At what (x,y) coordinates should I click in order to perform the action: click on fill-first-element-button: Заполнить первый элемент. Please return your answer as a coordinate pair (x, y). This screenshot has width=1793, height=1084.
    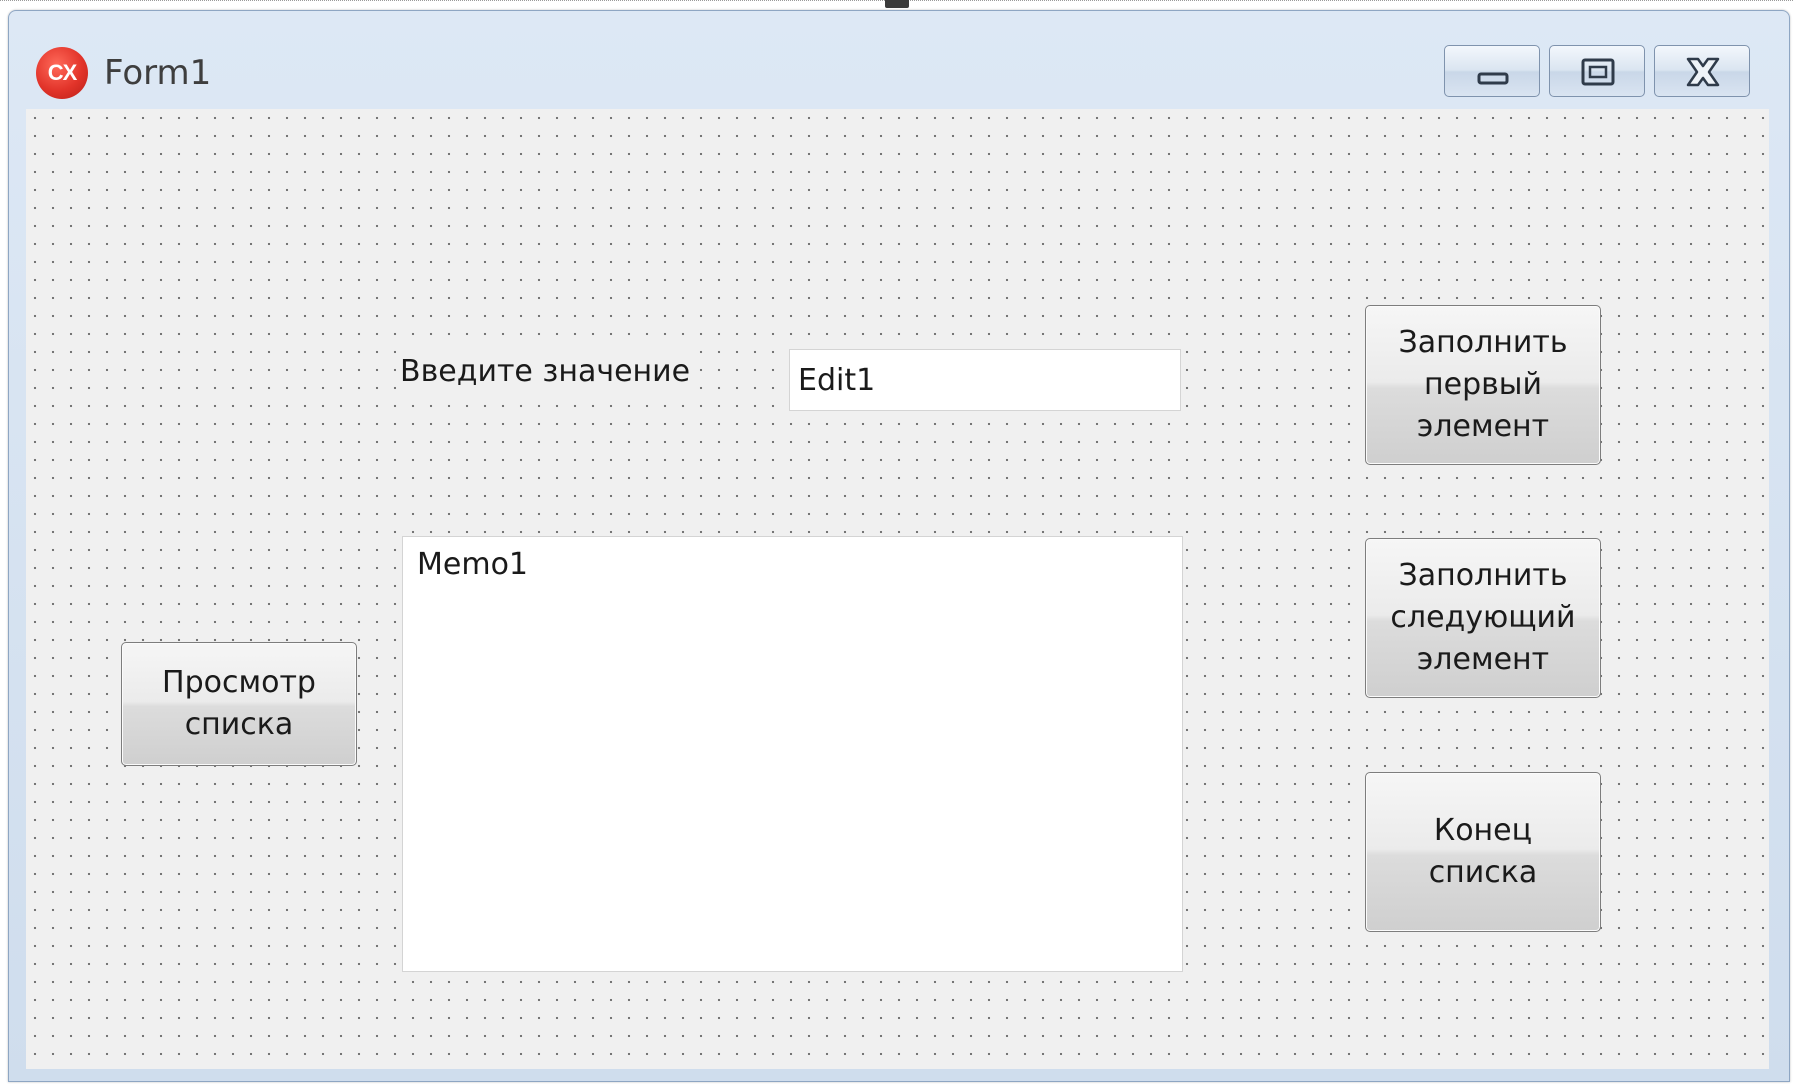
    Looking at the image, I should click on (1483, 385).